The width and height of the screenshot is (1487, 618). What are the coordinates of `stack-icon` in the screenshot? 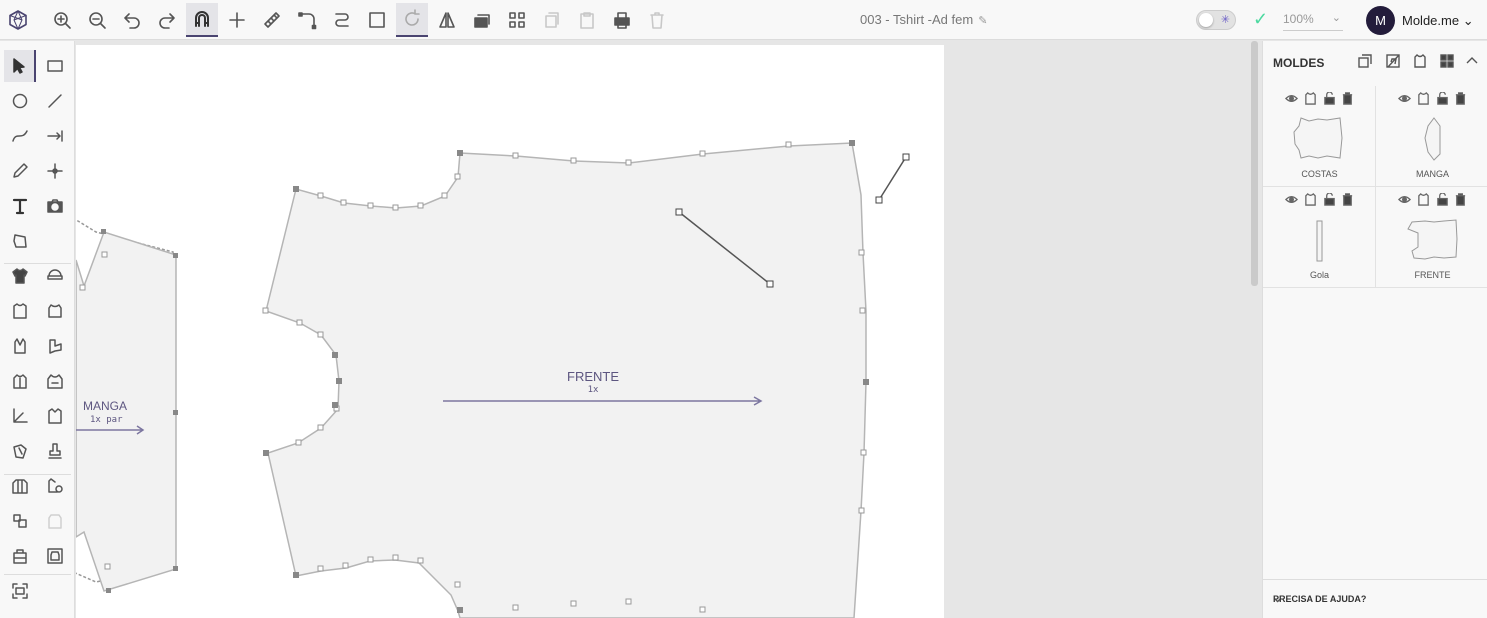 It's located at (482, 20).